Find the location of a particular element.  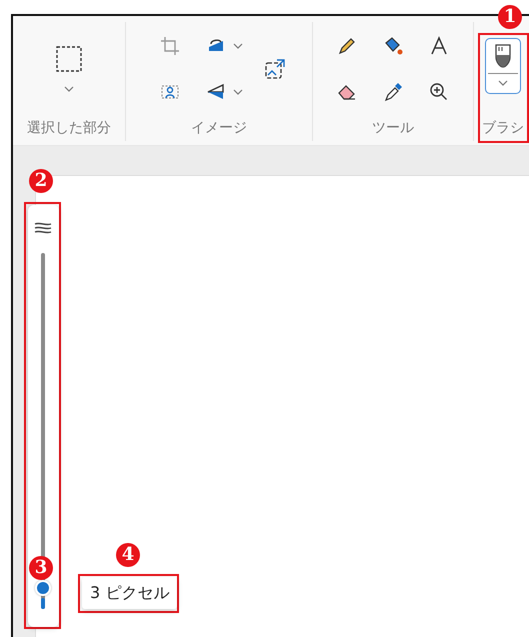

stroke-width-icon is located at coordinates (43, 228).